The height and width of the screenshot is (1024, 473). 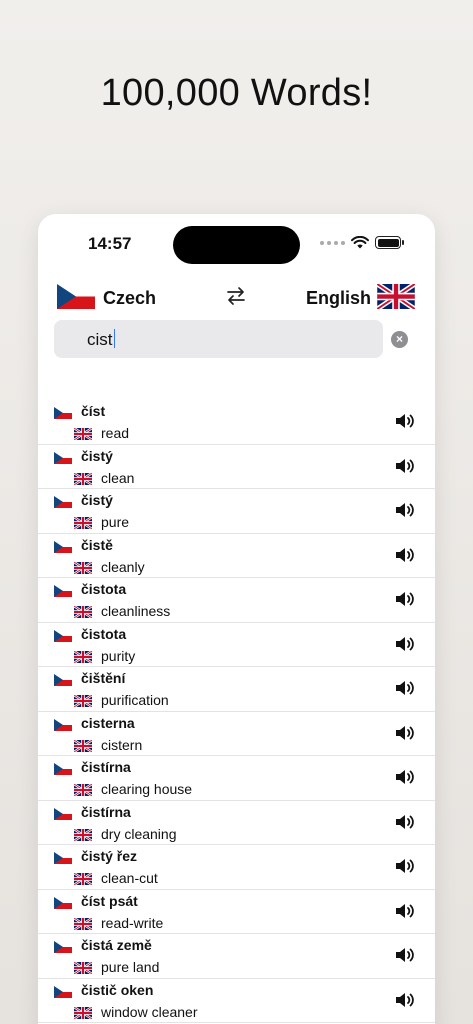 What do you see at coordinates (116, 945) in the screenshot?
I see `czech-word: čistá země` at bounding box center [116, 945].